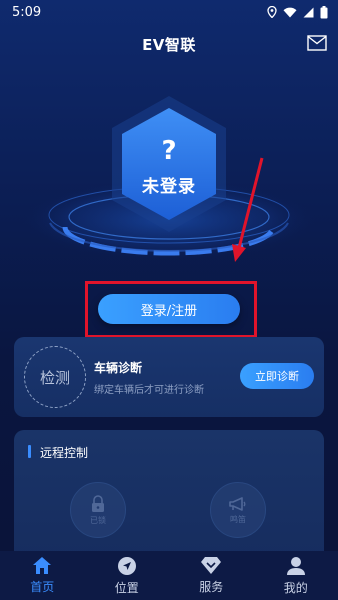  I want to click on wifi-icon, so click(290, 12).